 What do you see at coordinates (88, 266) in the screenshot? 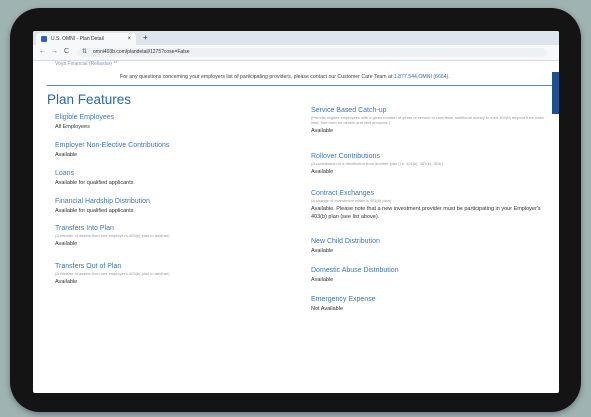
I see `feature-name: Transfers Out of Plan` at bounding box center [88, 266].